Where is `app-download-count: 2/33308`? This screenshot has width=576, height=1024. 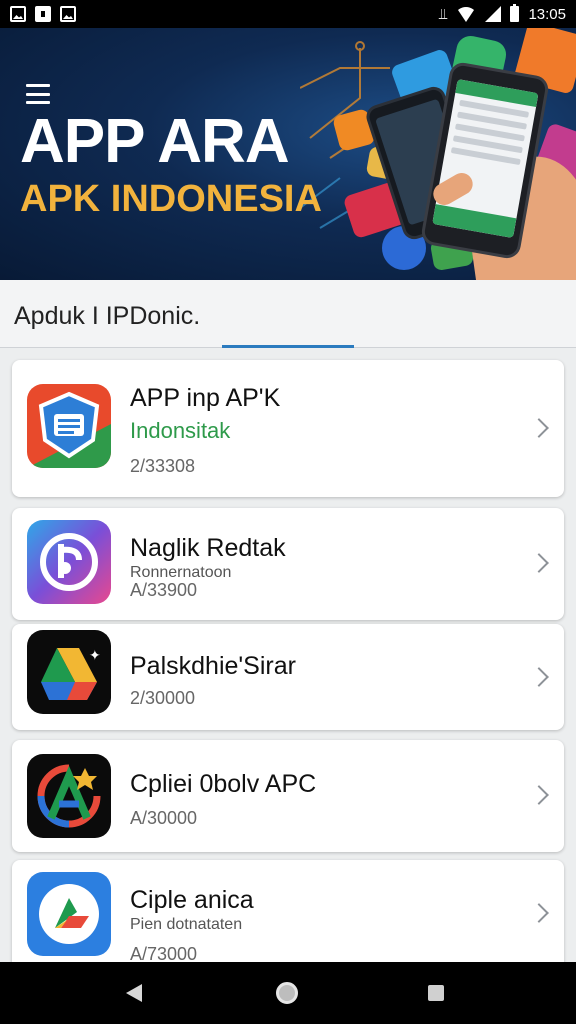 app-download-count: 2/33308 is located at coordinates (163, 466).